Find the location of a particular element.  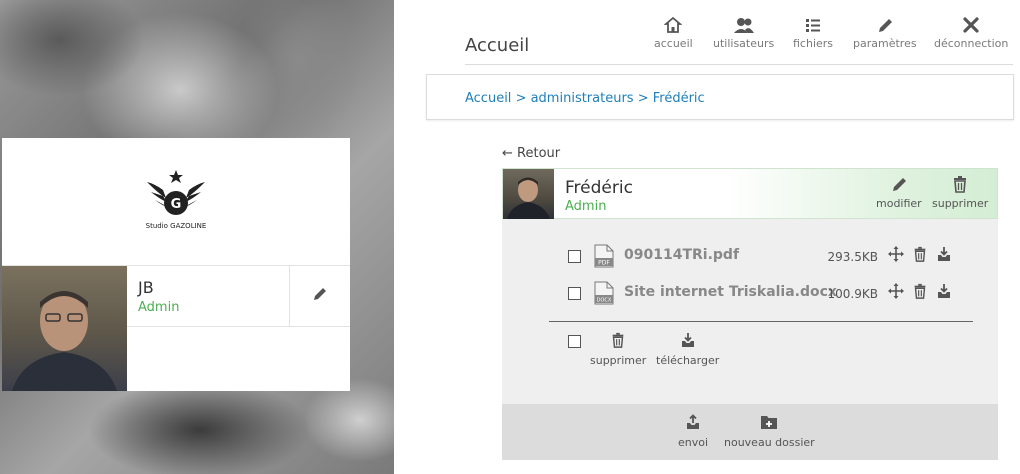

brand-logo: G Studio GAZOLINE is located at coordinates (176, 202).